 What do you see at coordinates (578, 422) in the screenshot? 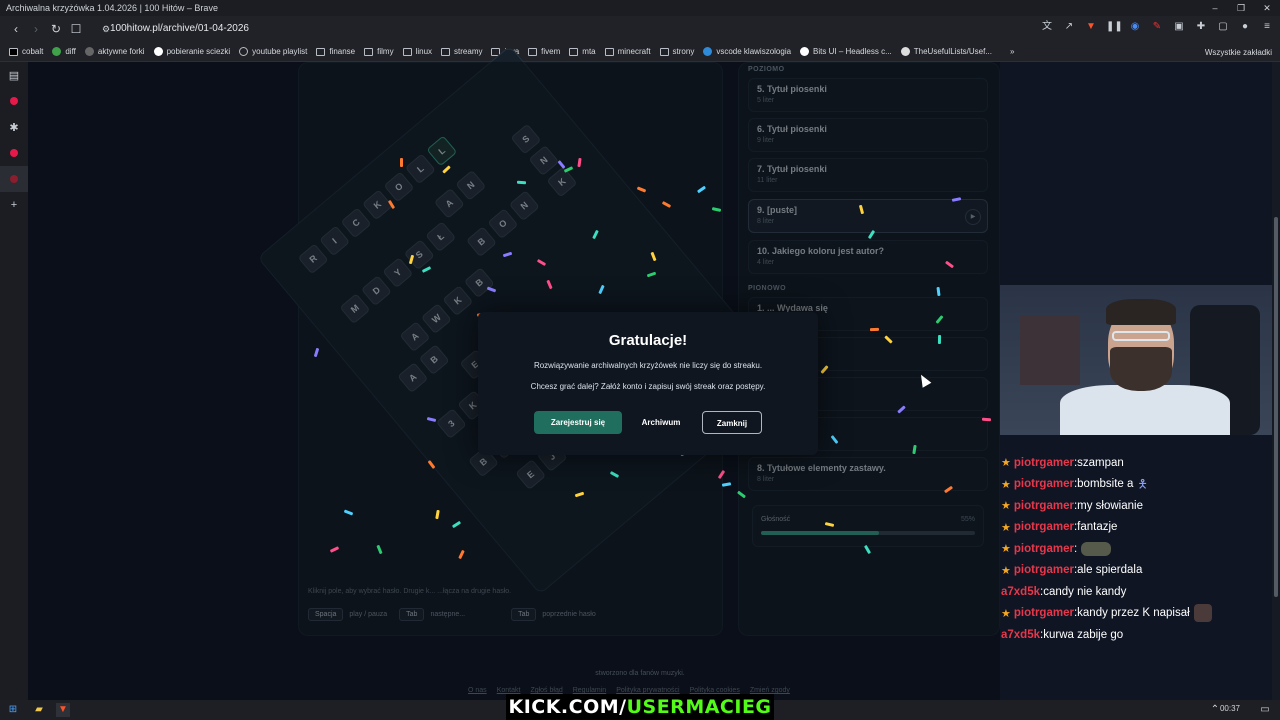
I see `register-button: Zarejestruj się` at bounding box center [578, 422].